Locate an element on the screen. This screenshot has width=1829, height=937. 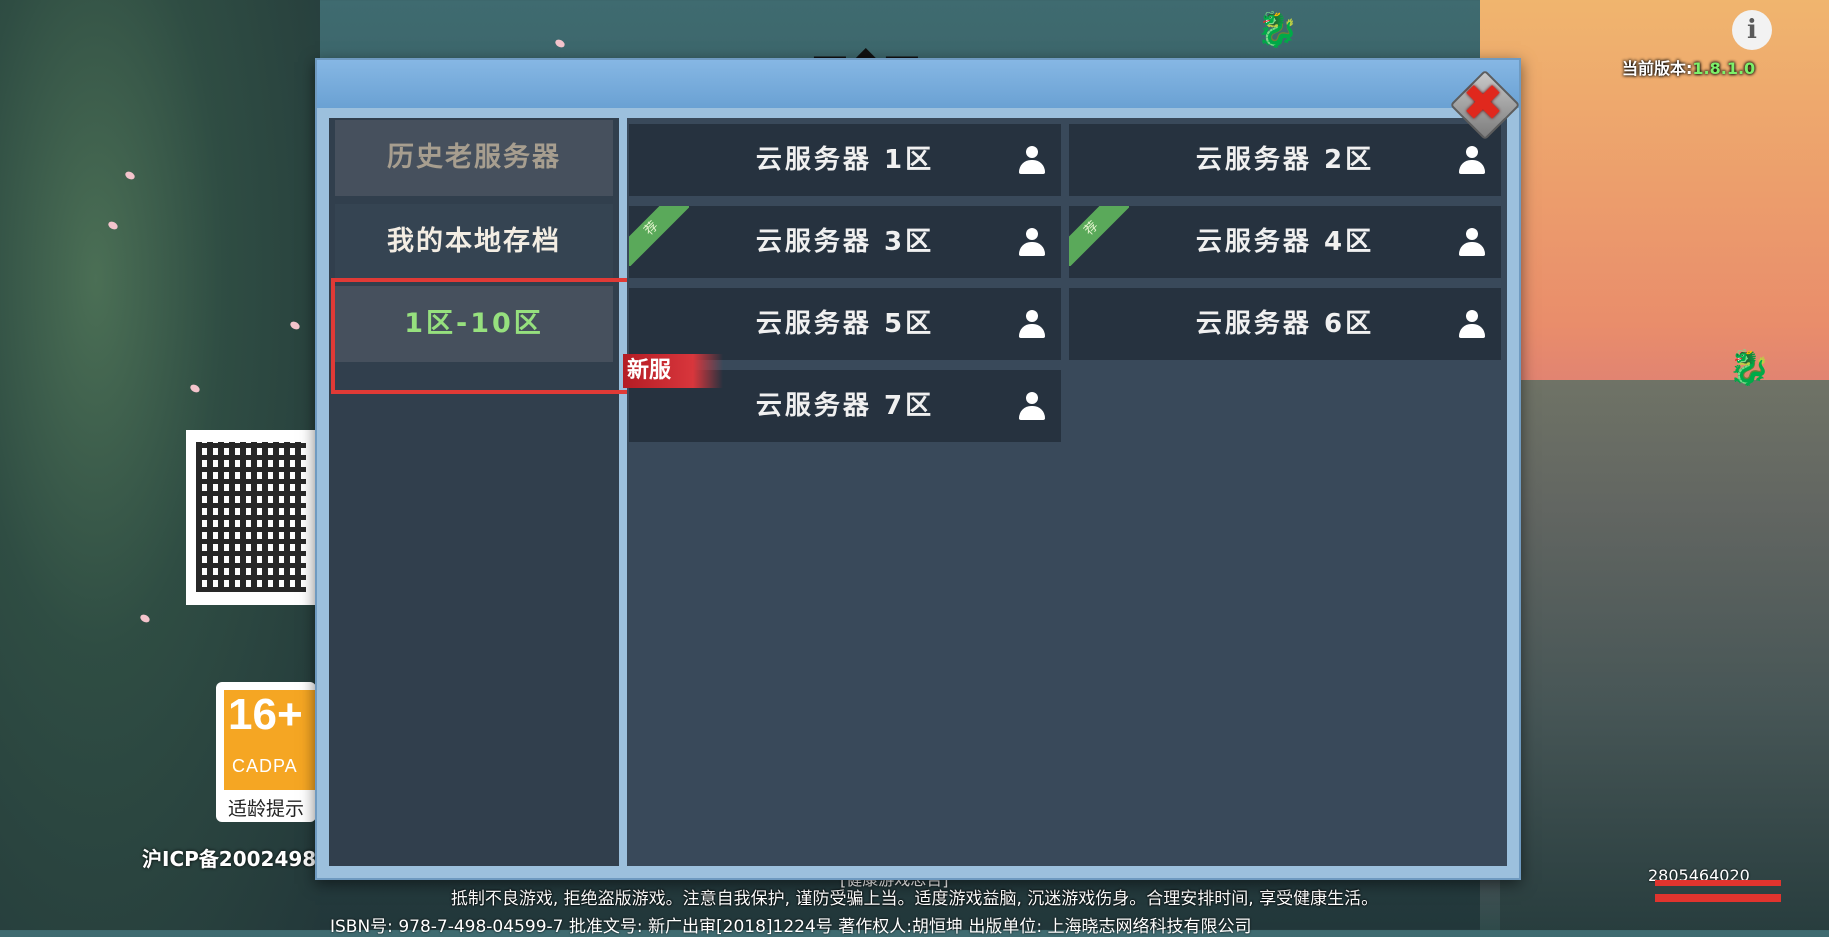
server-category-sidebar: 历史老服务器 我的本地存档 1区-10区 is located at coordinates (482, 492).